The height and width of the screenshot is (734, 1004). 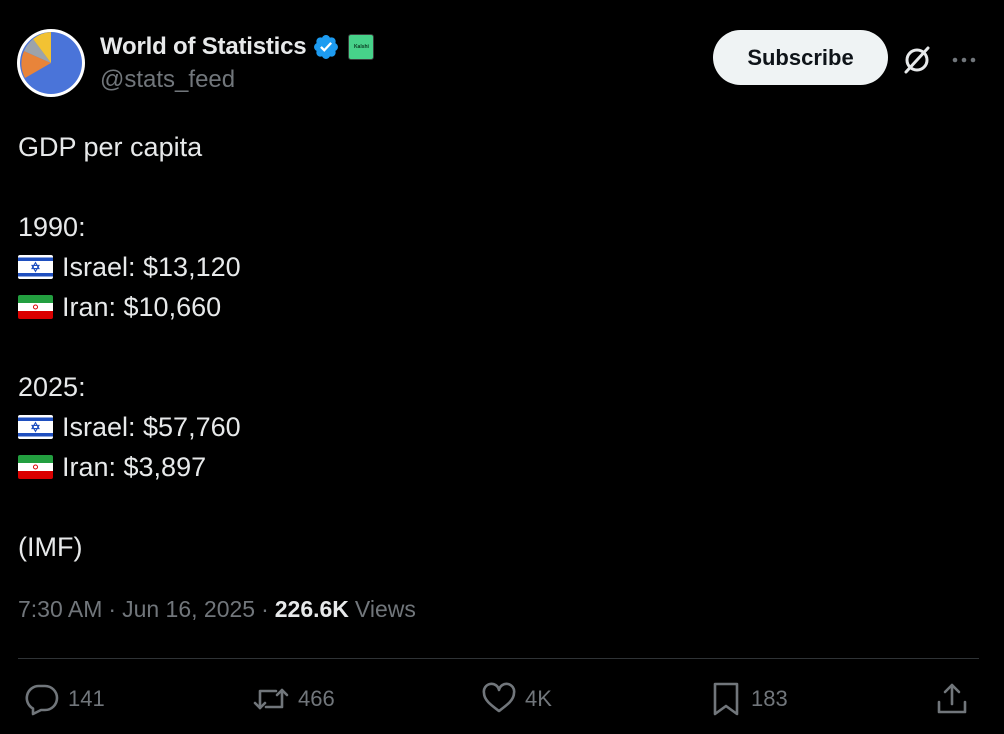 I want to click on views-count: 226.6K, so click(x=312, y=609).